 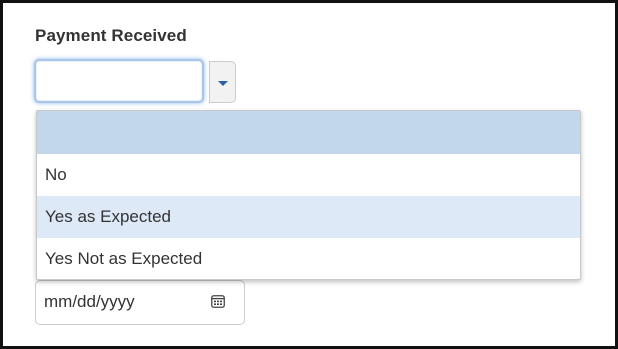 I want to click on option-no: No, so click(x=308, y=175).